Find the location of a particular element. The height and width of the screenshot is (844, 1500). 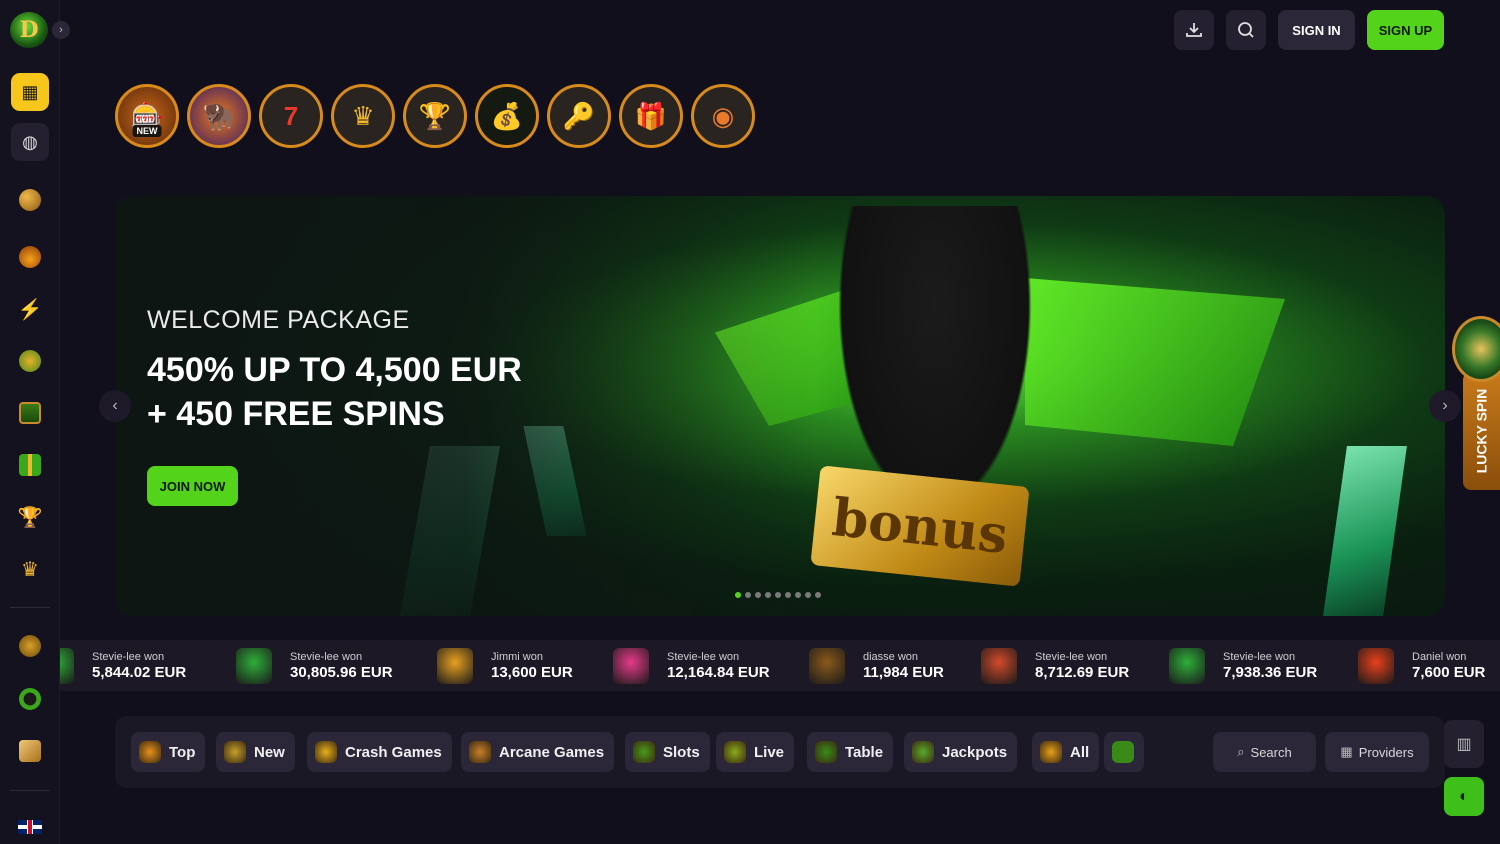

sidebar-item-slots is located at coordinates (30, 413).